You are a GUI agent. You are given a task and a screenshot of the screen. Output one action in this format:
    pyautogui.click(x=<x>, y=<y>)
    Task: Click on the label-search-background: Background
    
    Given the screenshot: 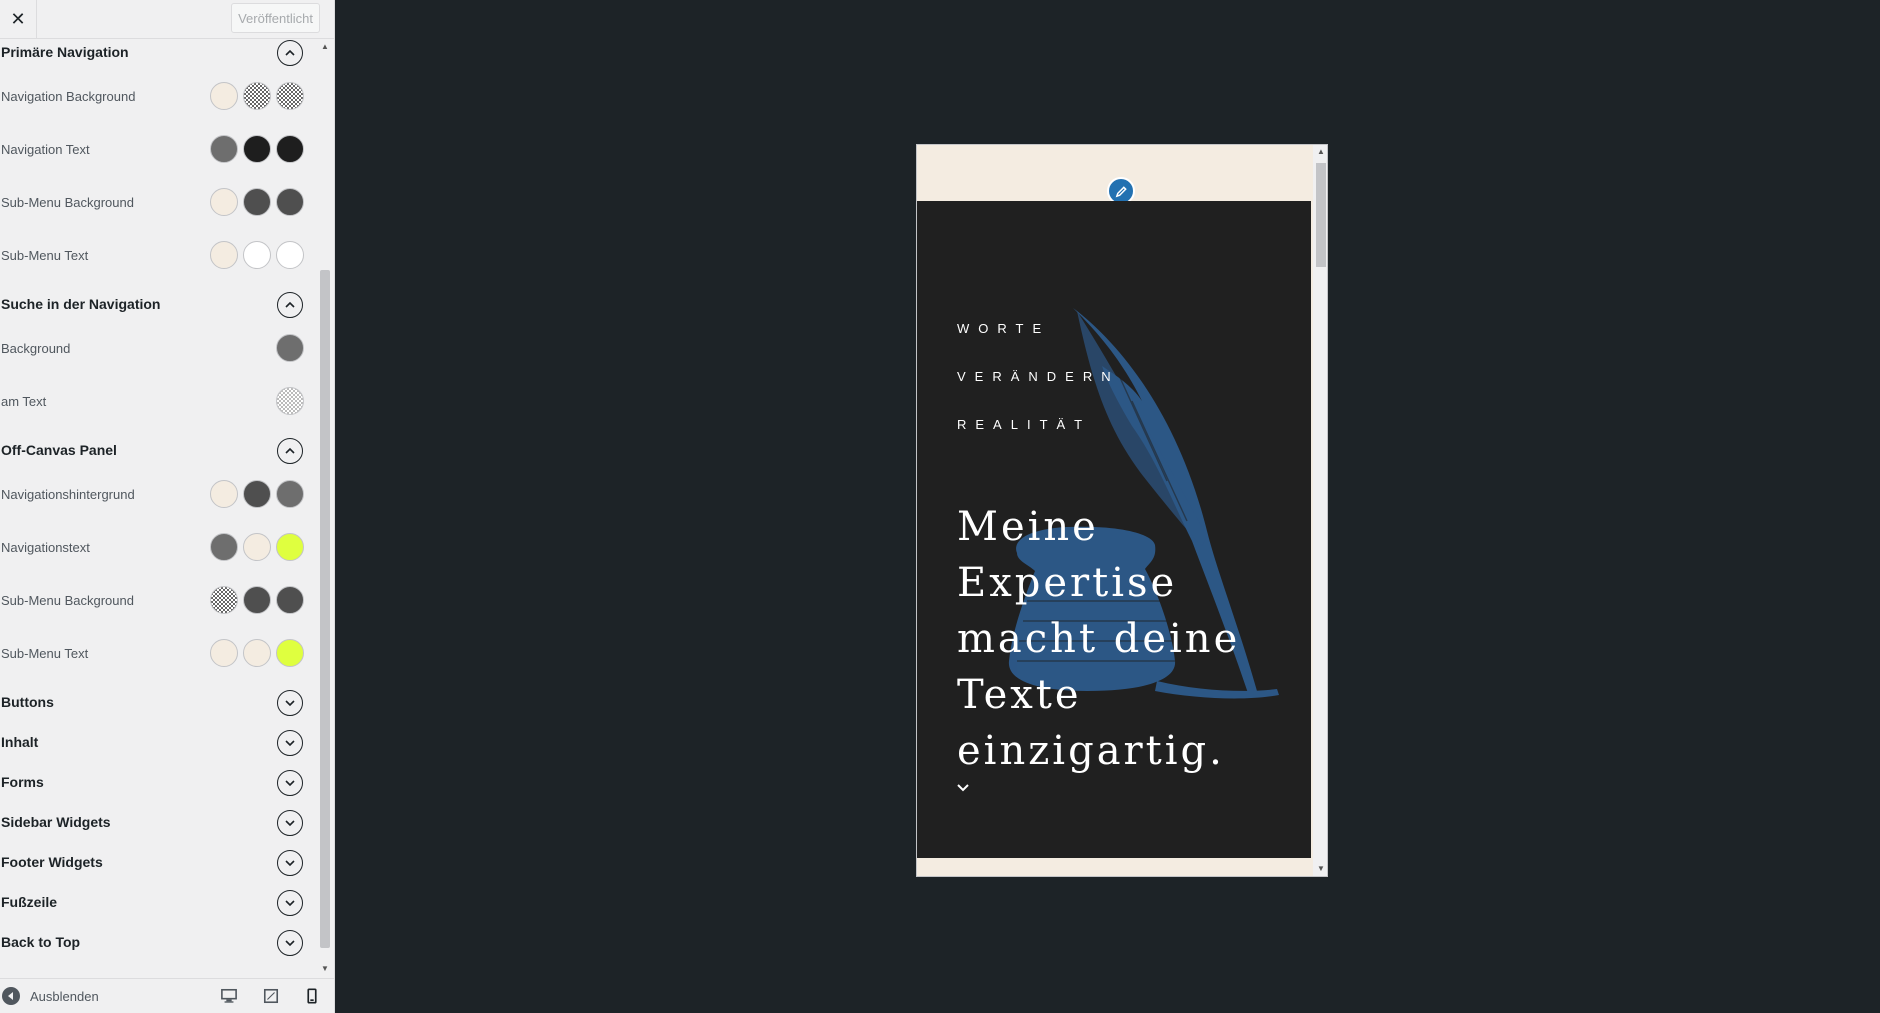 What is the action you would take?
    pyautogui.click(x=36, y=348)
    